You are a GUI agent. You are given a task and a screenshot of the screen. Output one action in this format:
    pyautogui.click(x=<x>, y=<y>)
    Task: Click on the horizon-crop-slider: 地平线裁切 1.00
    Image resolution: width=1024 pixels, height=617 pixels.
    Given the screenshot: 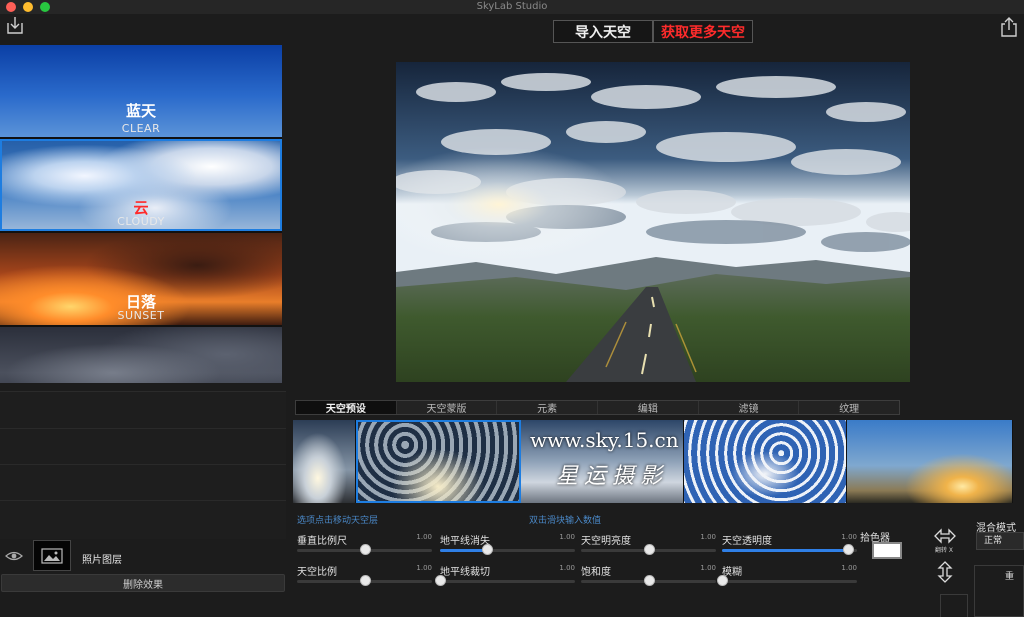 What is the action you would take?
    pyautogui.click(x=505, y=577)
    